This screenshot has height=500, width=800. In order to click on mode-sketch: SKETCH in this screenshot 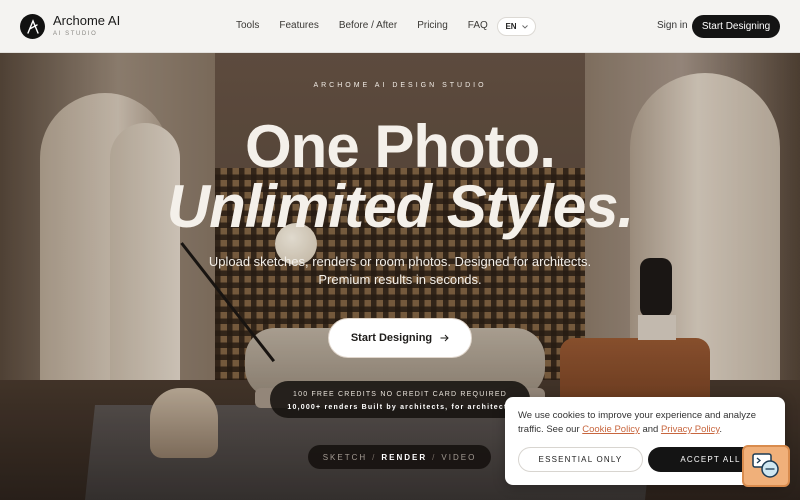, I will do `click(345, 457)`.